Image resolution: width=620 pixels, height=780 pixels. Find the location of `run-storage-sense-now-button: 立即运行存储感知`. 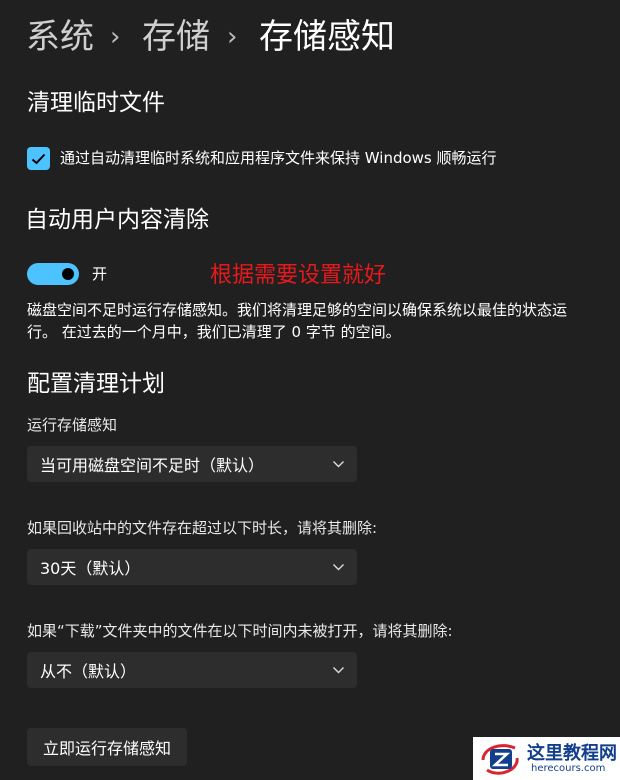

run-storage-sense-now-button: 立即运行存储感知 is located at coordinates (107, 747).